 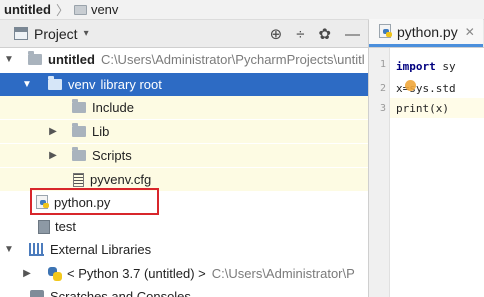 What do you see at coordinates (184, 179) in the screenshot?
I see `tree-item-pyvenv-cfg: pyvenv.cfg` at bounding box center [184, 179].